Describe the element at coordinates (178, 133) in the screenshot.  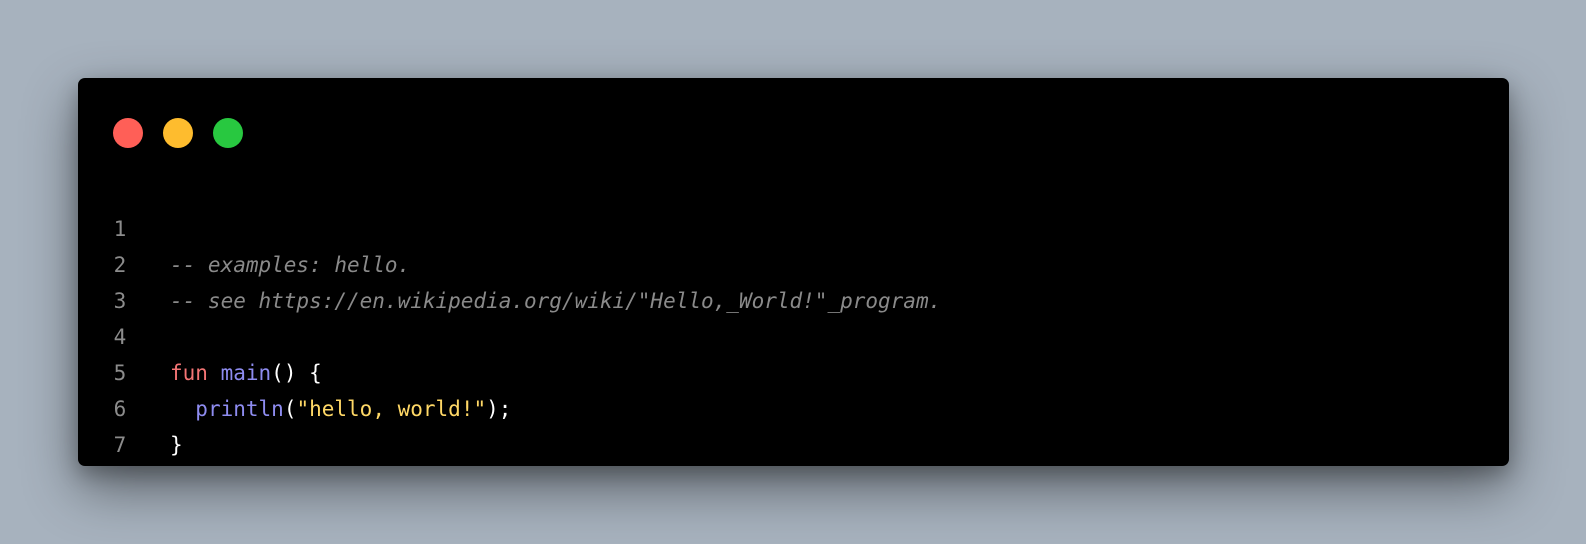
I see `minimize-icon` at that location.